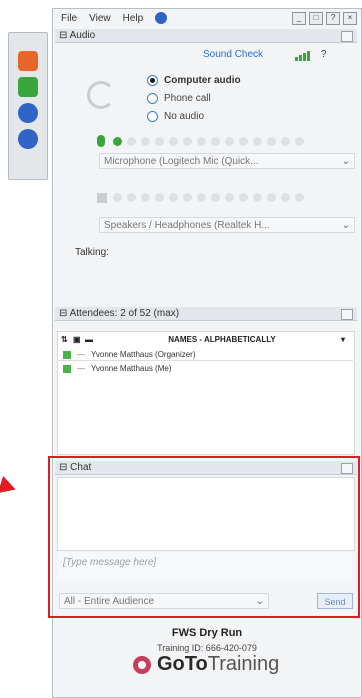  What do you see at coordinates (133, 18) in the screenshot?
I see `menu-help: Help` at bounding box center [133, 18].